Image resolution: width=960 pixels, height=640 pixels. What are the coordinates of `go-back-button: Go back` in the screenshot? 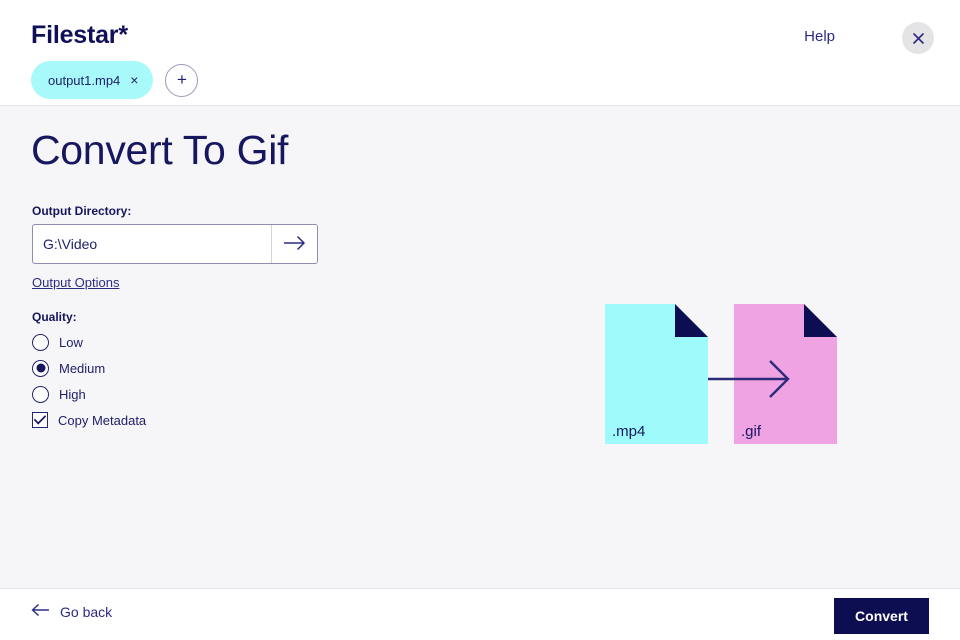 It's located at (71, 611).